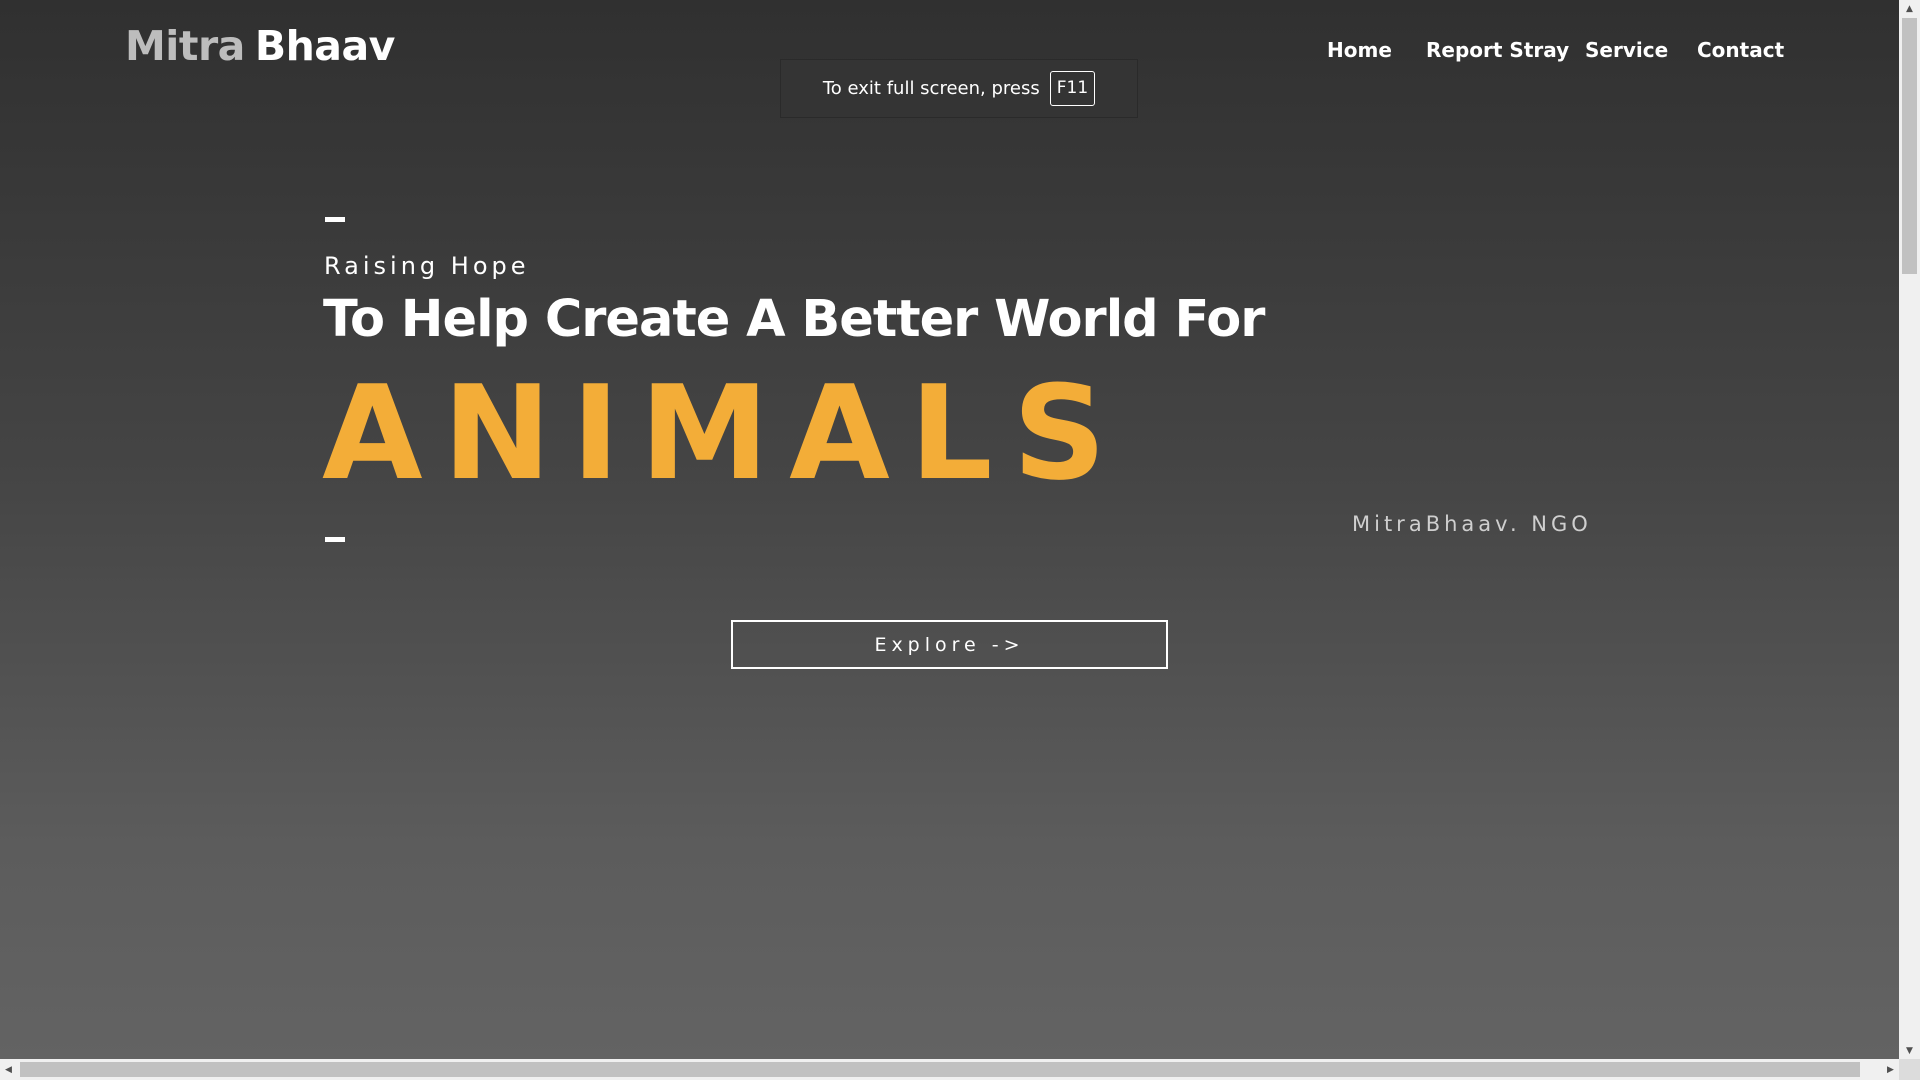 This screenshot has height=1080, width=1920. Describe the element at coordinates (1909, 1050) in the screenshot. I see `scroll-down-arrow-icon: ▼` at that location.